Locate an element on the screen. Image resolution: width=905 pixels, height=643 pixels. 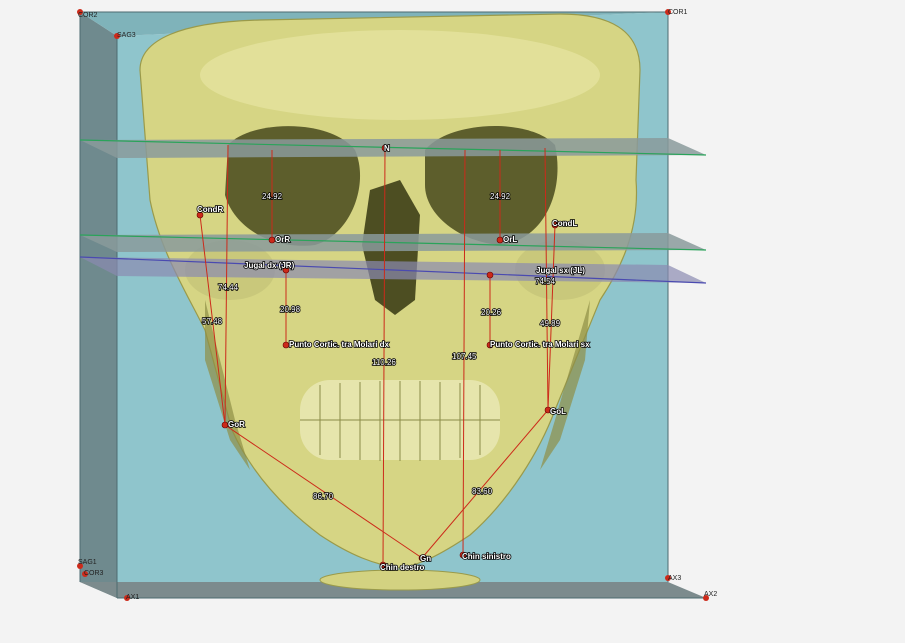
value-or-l-height: 24.92 is located at coordinates (500, 196).